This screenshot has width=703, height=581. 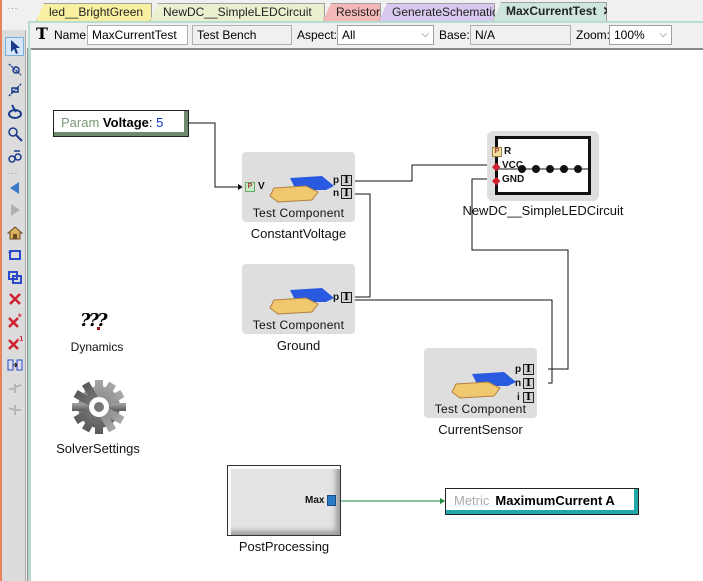 I want to click on cycle-icon, so click(x=14, y=254).